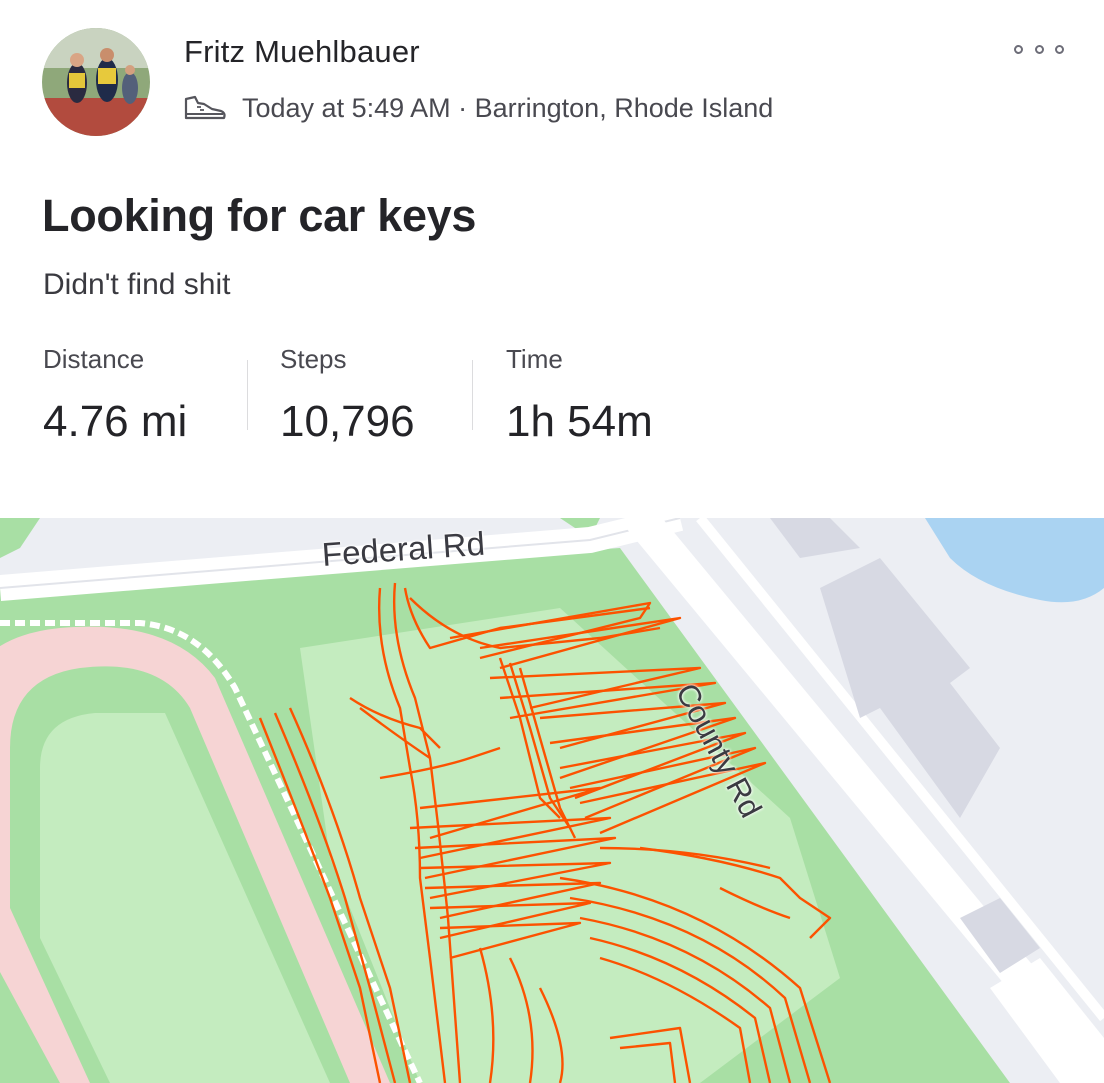 The height and width of the screenshot is (1083, 1104). Describe the element at coordinates (313, 359) in the screenshot. I see `stat-label: Steps` at that location.